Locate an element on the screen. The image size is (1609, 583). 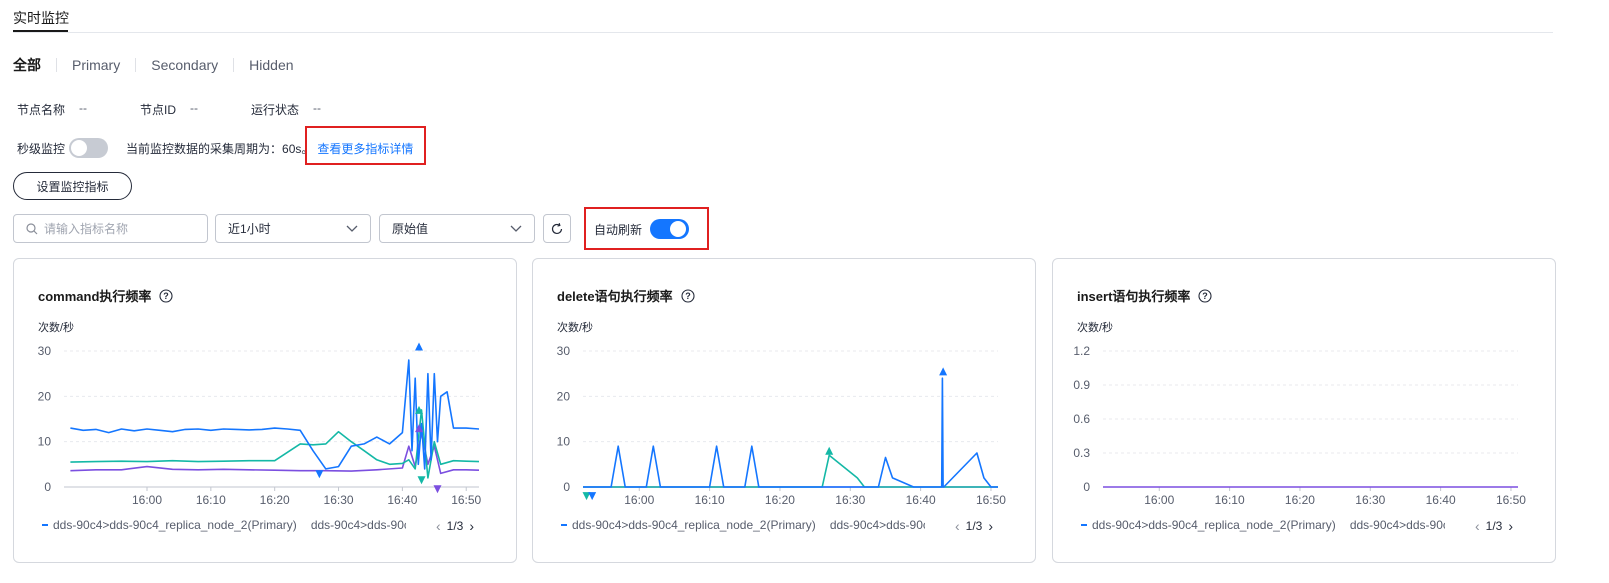
role-tab-hidden: Hidden is located at coordinates (271, 65).